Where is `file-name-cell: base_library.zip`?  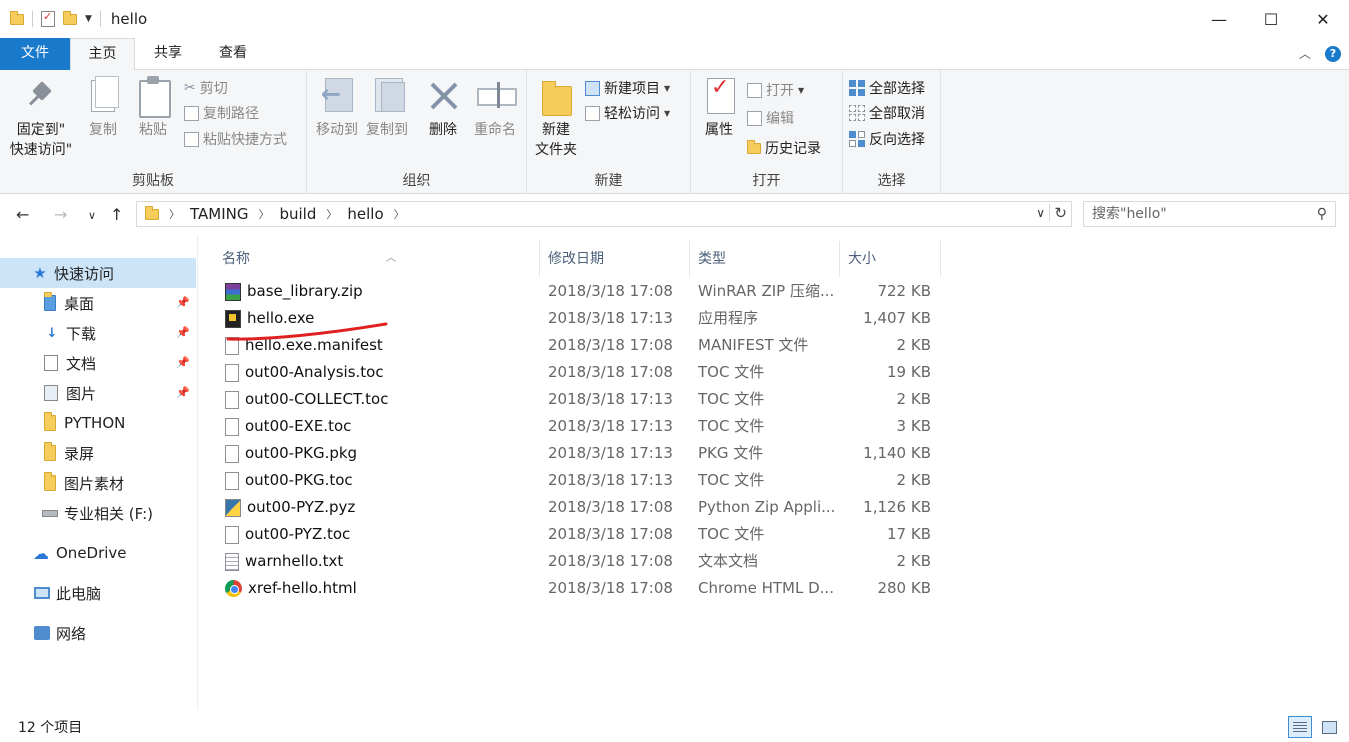
file-name-cell: base_library.zip is located at coordinates (380, 291).